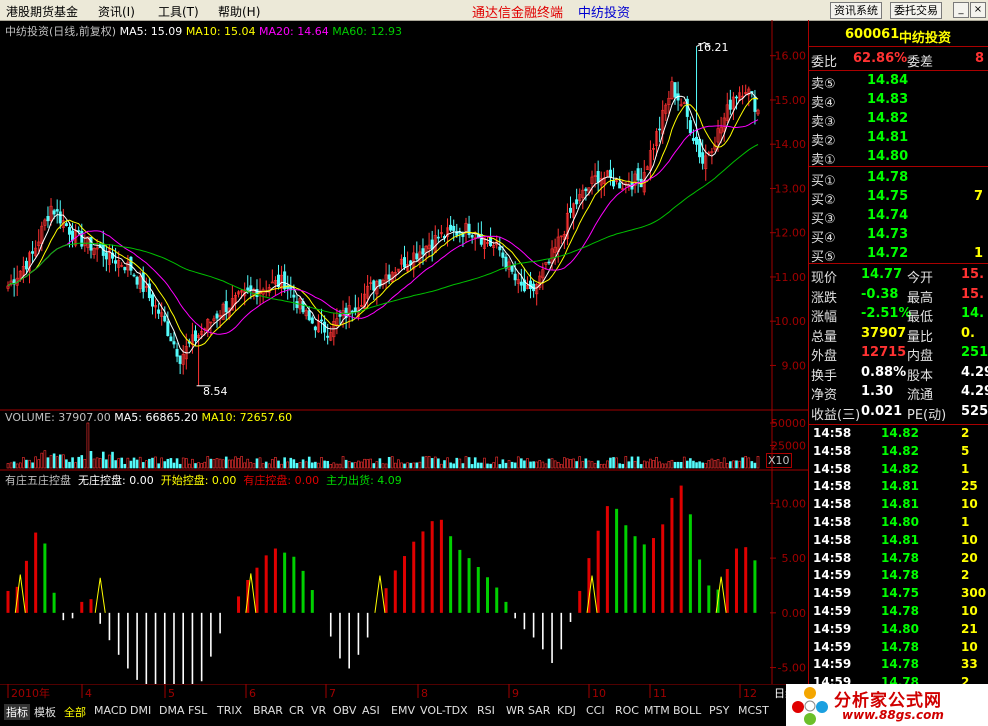 Image resolution: width=988 pixels, height=726 pixels. Describe the element at coordinates (116, 11) in the screenshot. I see `menu-news: 资讯(I)` at that location.